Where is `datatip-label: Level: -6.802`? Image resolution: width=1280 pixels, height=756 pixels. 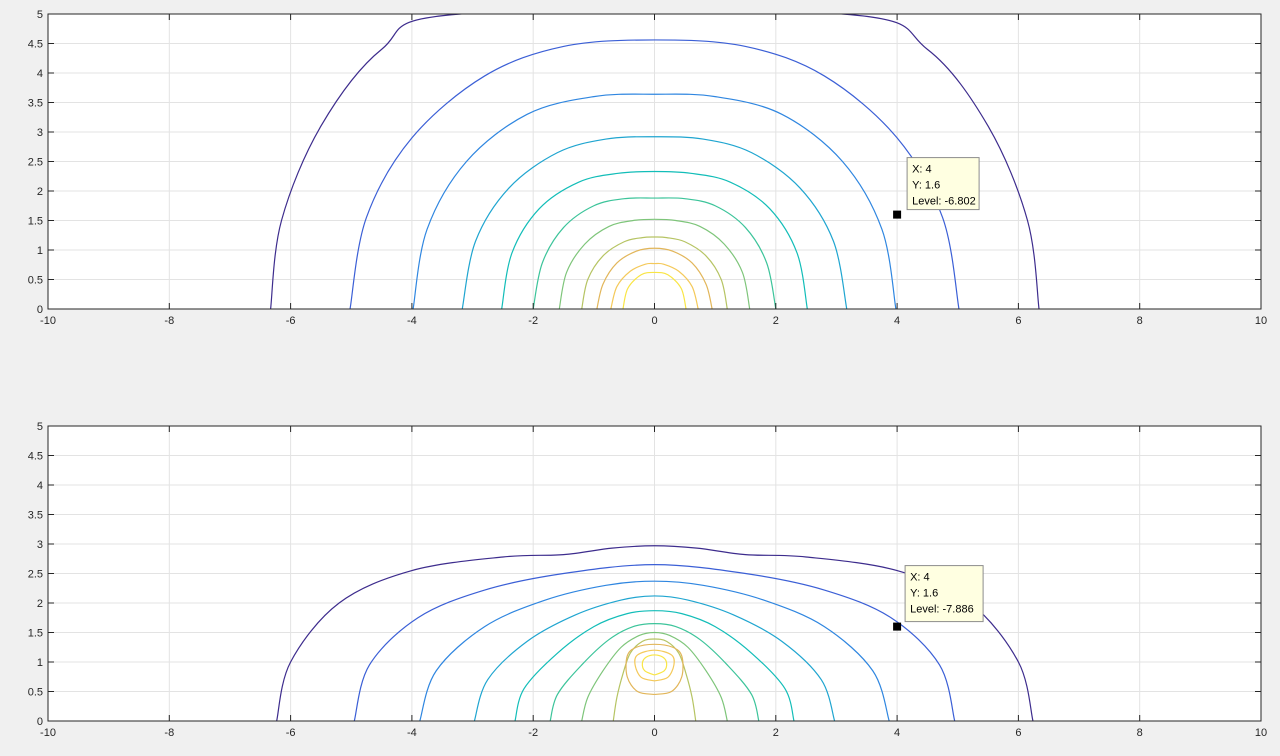 datatip-label: Level: -6.802 is located at coordinates (944, 202).